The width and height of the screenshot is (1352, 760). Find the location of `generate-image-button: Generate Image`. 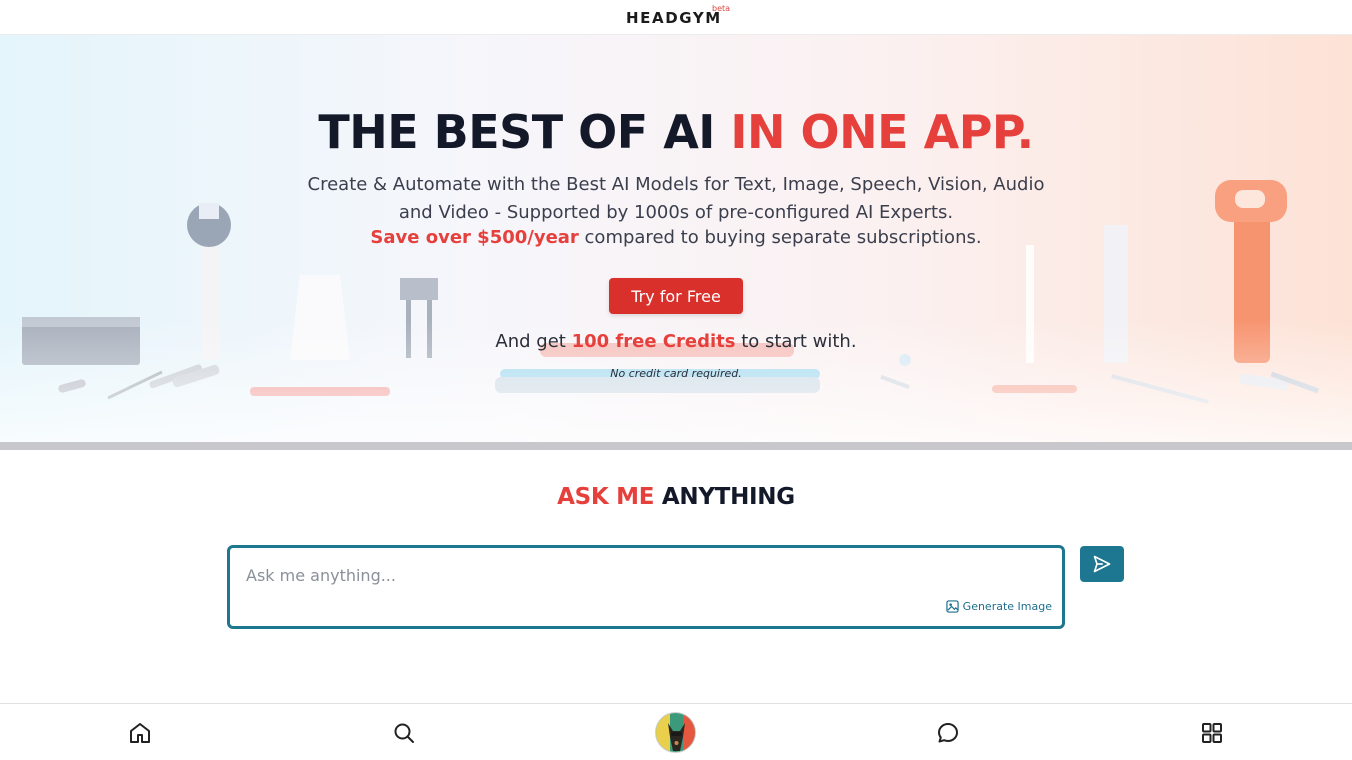

generate-image-button: Generate Image is located at coordinates (998, 606).